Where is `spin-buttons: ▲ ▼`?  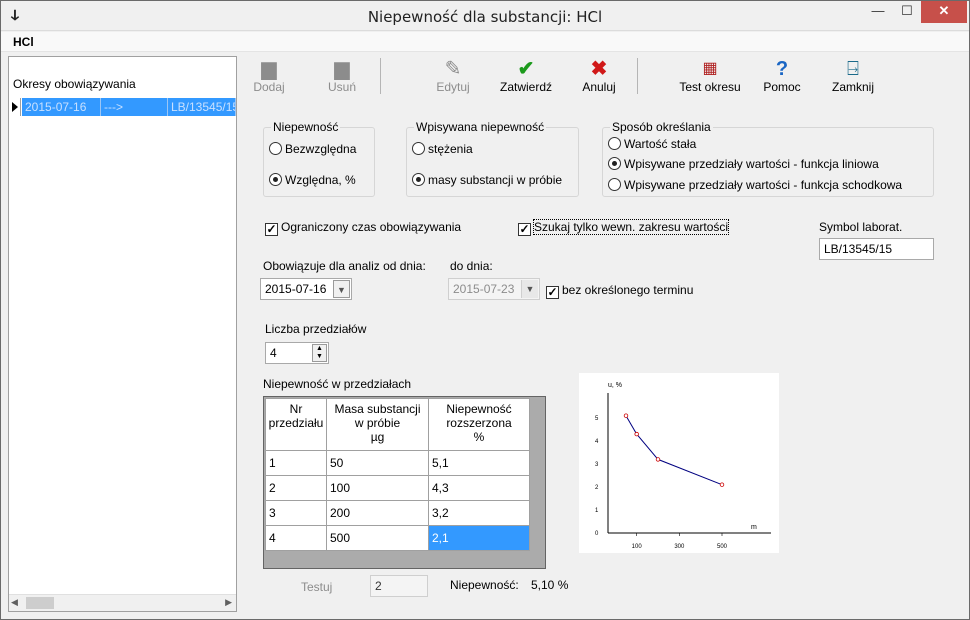 spin-buttons: ▲ ▼ is located at coordinates (319, 353).